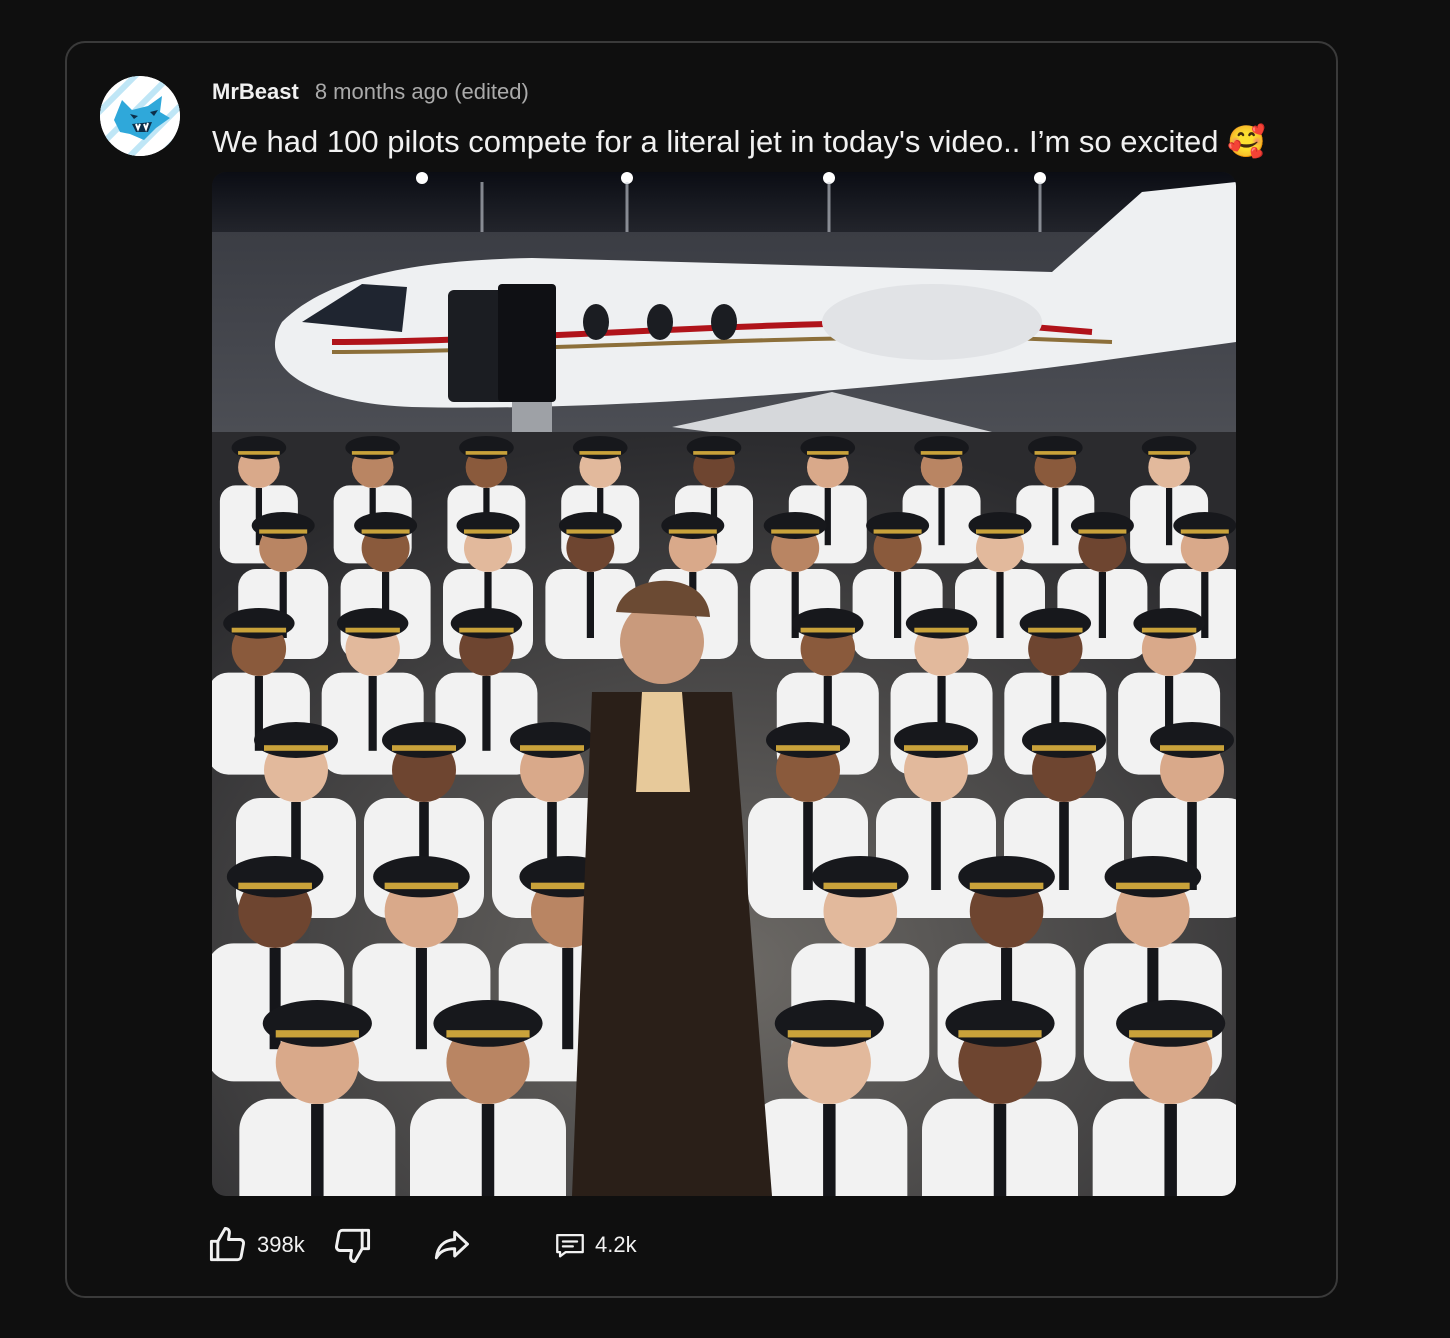 The image size is (1450, 1338). I want to click on post-timestamp: 8 months ago (edited), so click(422, 92).